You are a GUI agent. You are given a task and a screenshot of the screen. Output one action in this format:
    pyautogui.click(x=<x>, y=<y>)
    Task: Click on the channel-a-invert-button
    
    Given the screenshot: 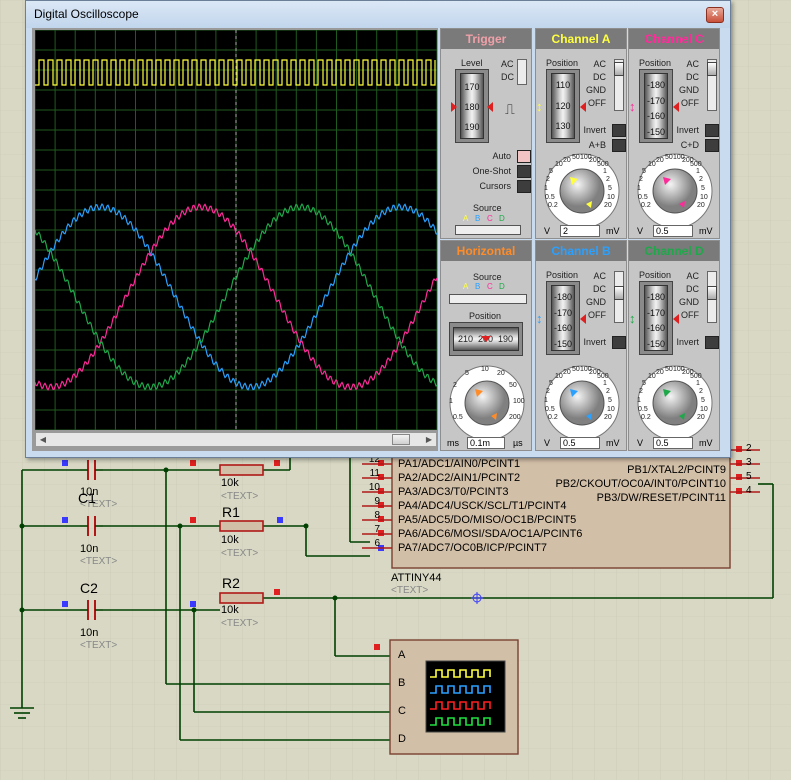 What is the action you would take?
    pyautogui.click(x=619, y=130)
    